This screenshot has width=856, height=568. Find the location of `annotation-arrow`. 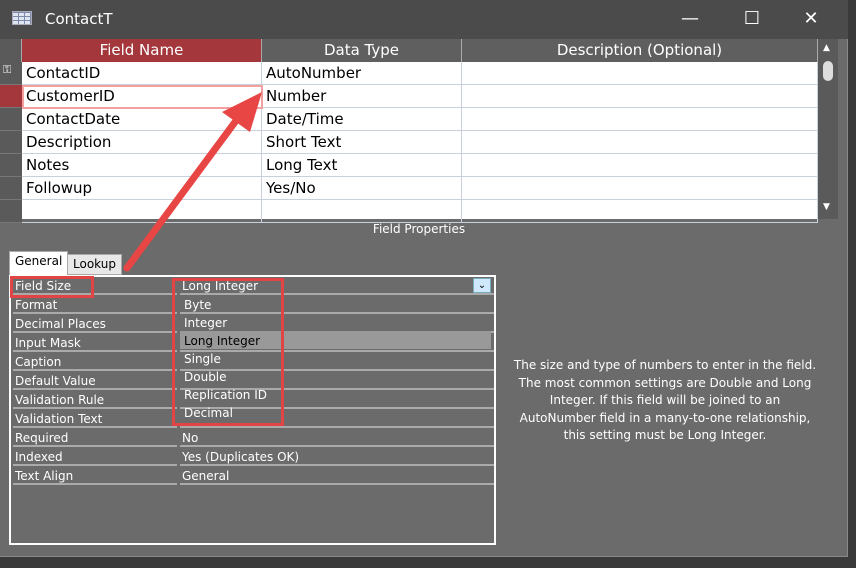

annotation-arrow is located at coordinates (192, 182).